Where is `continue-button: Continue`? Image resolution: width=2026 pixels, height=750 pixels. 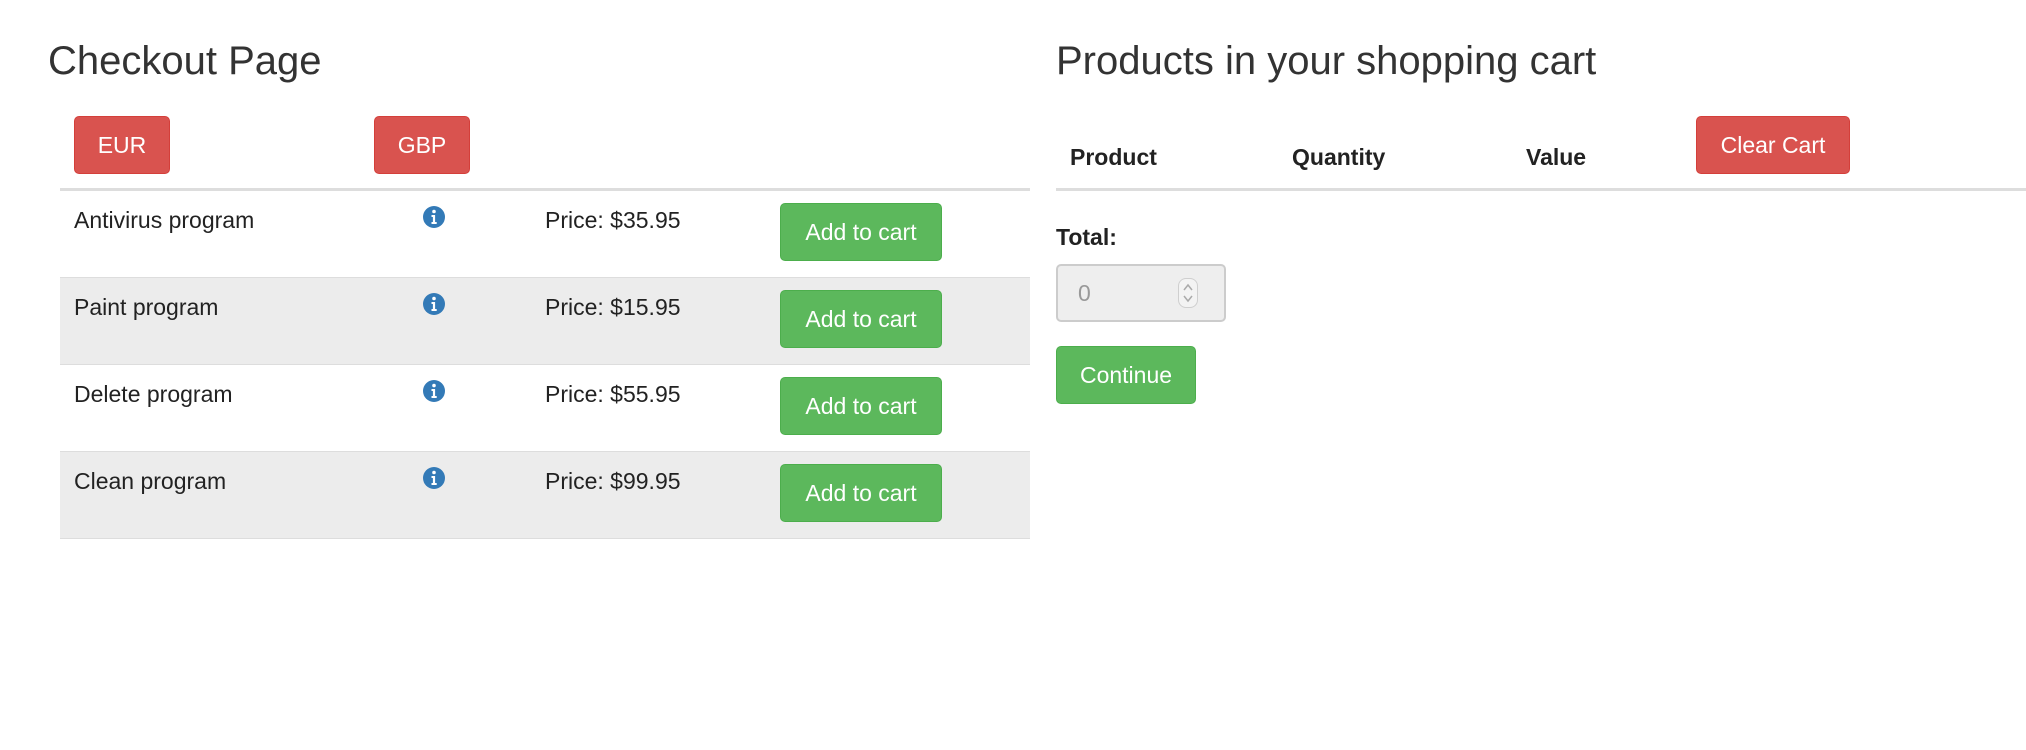 continue-button: Continue is located at coordinates (1126, 375).